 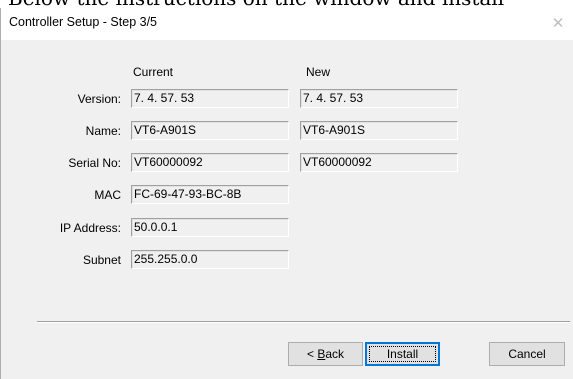 What do you see at coordinates (210, 130) in the screenshot?
I see `current-name-field: VT6-A901S` at bounding box center [210, 130].